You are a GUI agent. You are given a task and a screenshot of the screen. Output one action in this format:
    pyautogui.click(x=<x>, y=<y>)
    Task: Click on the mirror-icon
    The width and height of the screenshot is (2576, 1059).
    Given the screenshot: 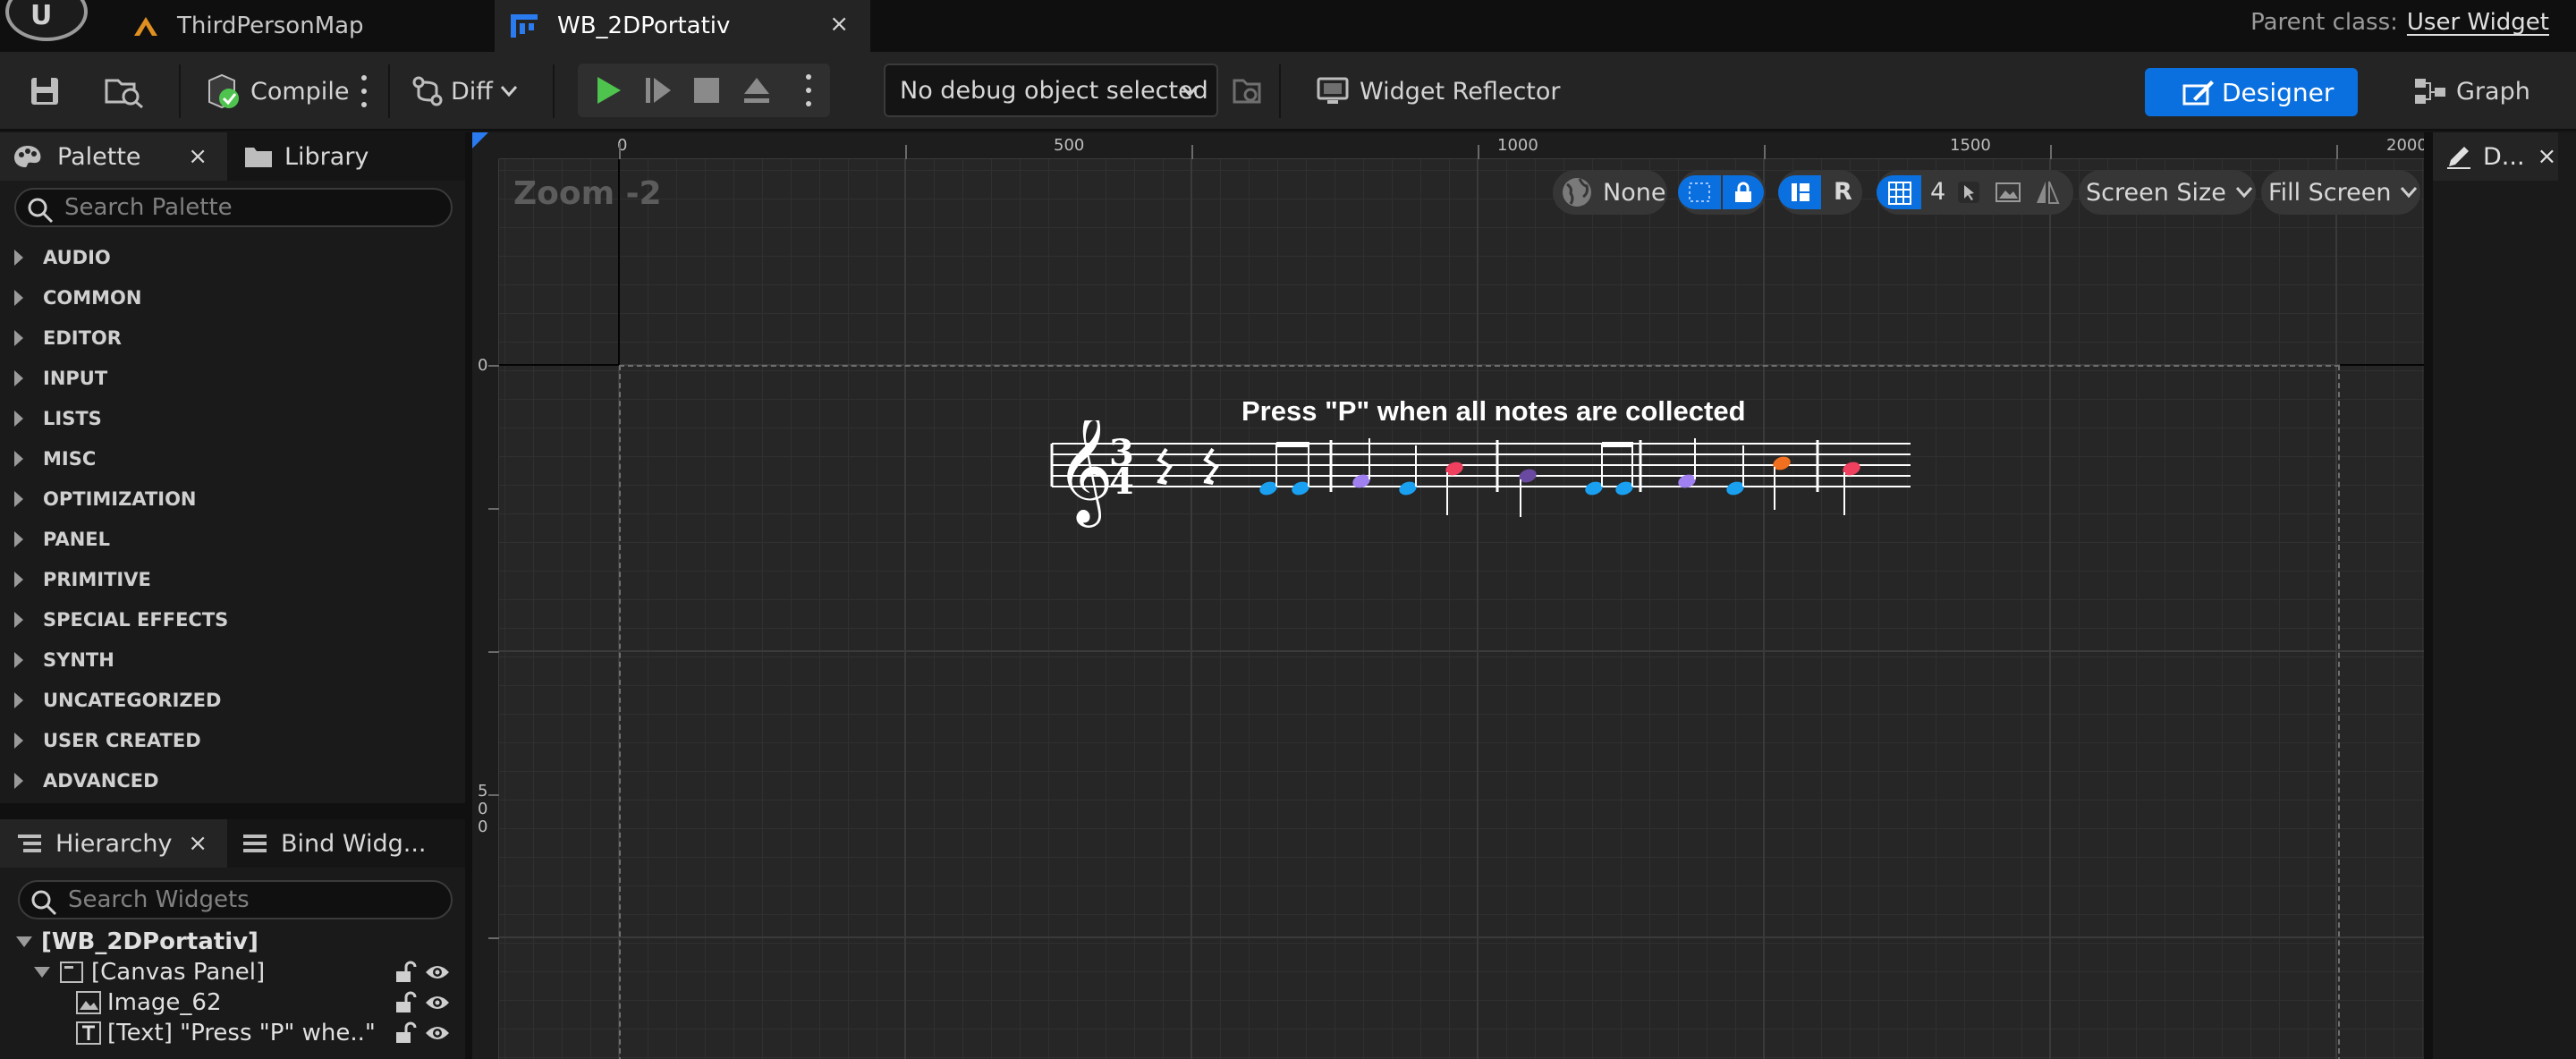 What is the action you would take?
    pyautogui.click(x=2047, y=192)
    